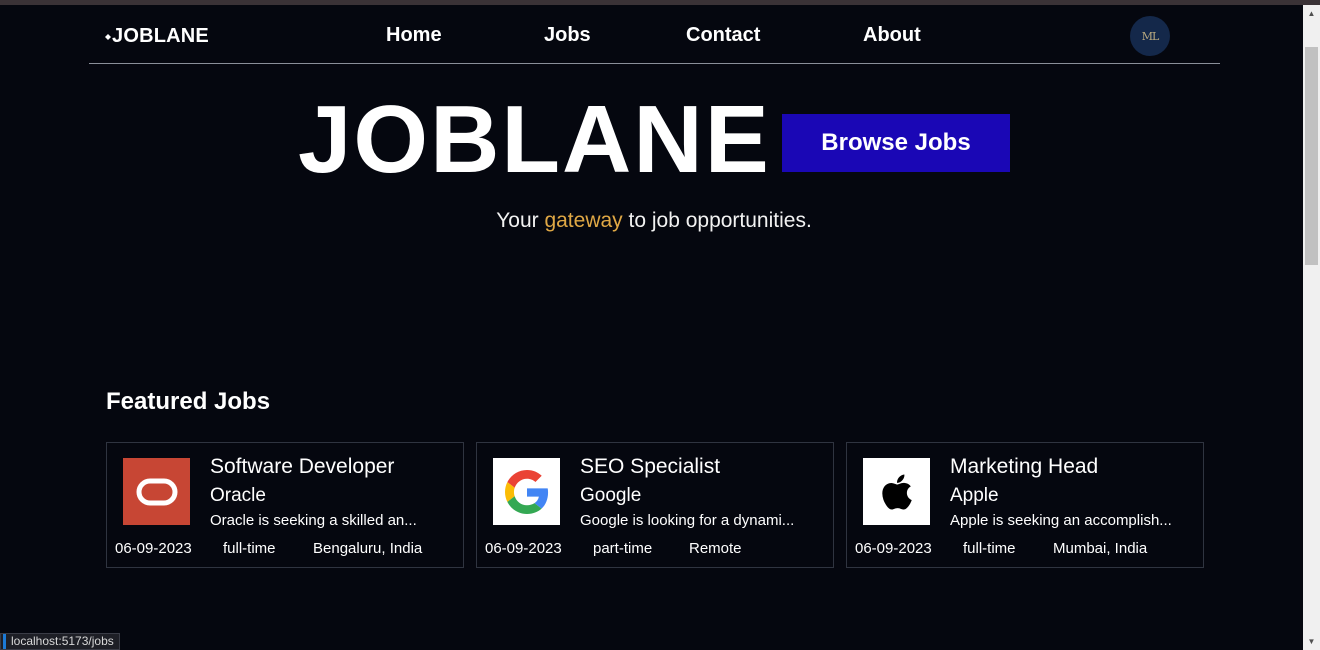 Image resolution: width=1320 pixels, height=650 pixels. Describe the element at coordinates (567, 35) in the screenshot. I see `nav-link-jobs: Jobs` at that location.